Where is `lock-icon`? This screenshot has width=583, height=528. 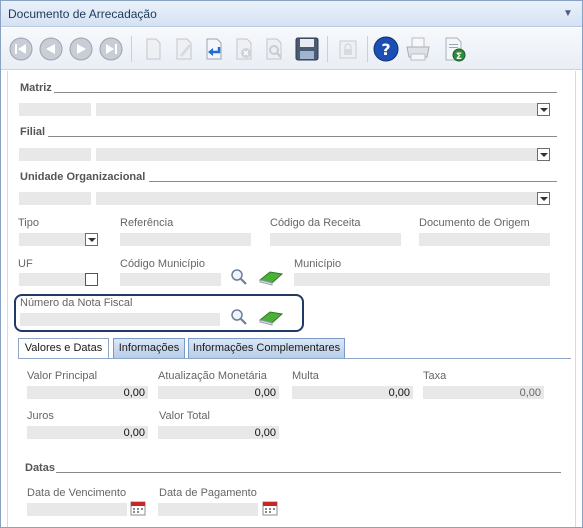
lock-icon is located at coordinates (348, 49).